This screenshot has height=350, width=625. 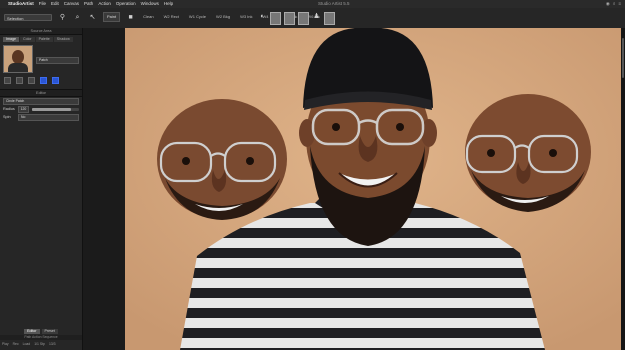 I want to click on color-swatches, so click(x=41, y=80).